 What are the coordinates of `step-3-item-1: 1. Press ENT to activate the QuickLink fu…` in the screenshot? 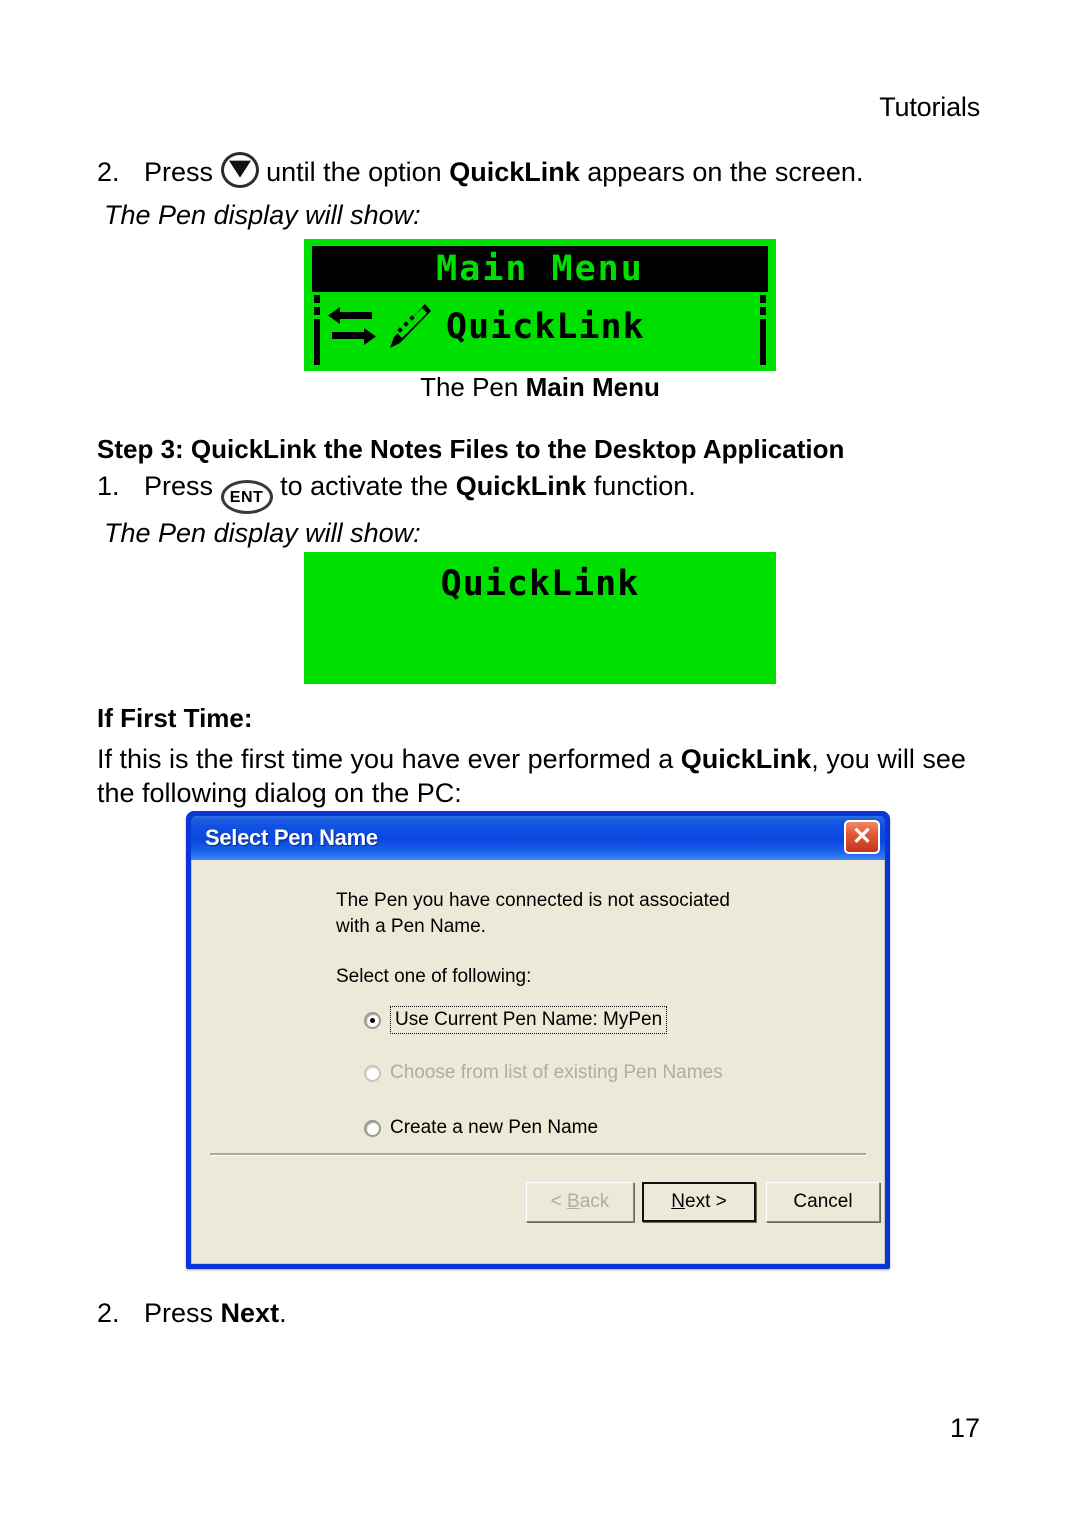 It's located at (396, 491).